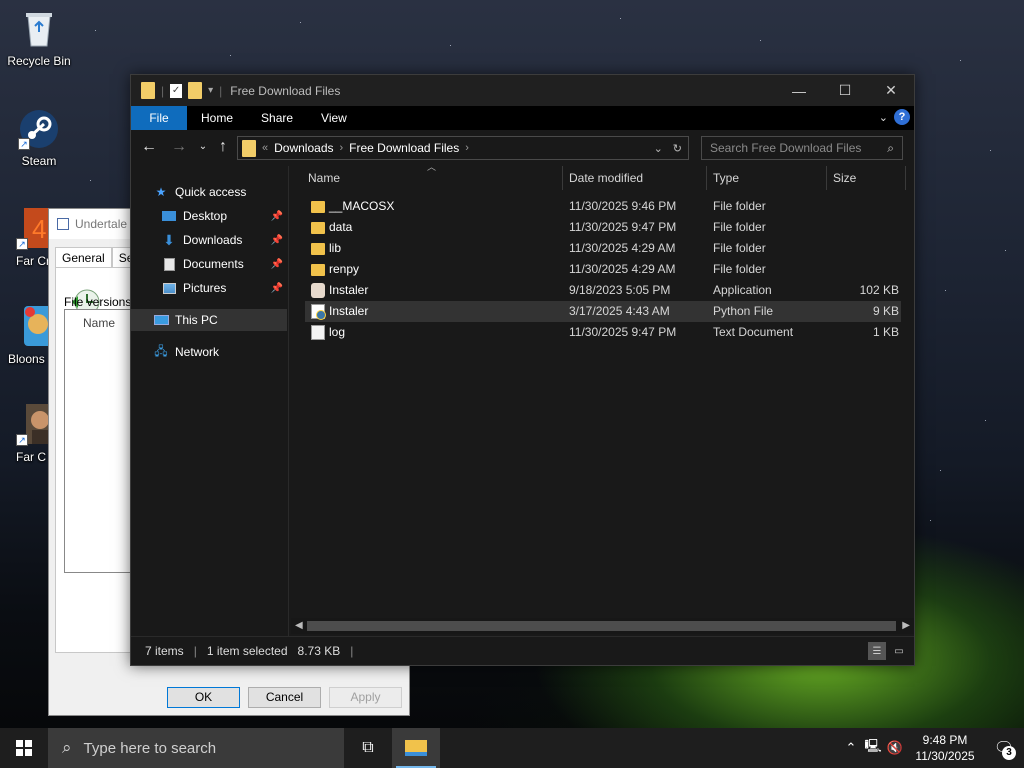 The height and width of the screenshot is (768, 1024). What do you see at coordinates (161, 192) in the screenshot?
I see `star-icon: ★` at bounding box center [161, 192].